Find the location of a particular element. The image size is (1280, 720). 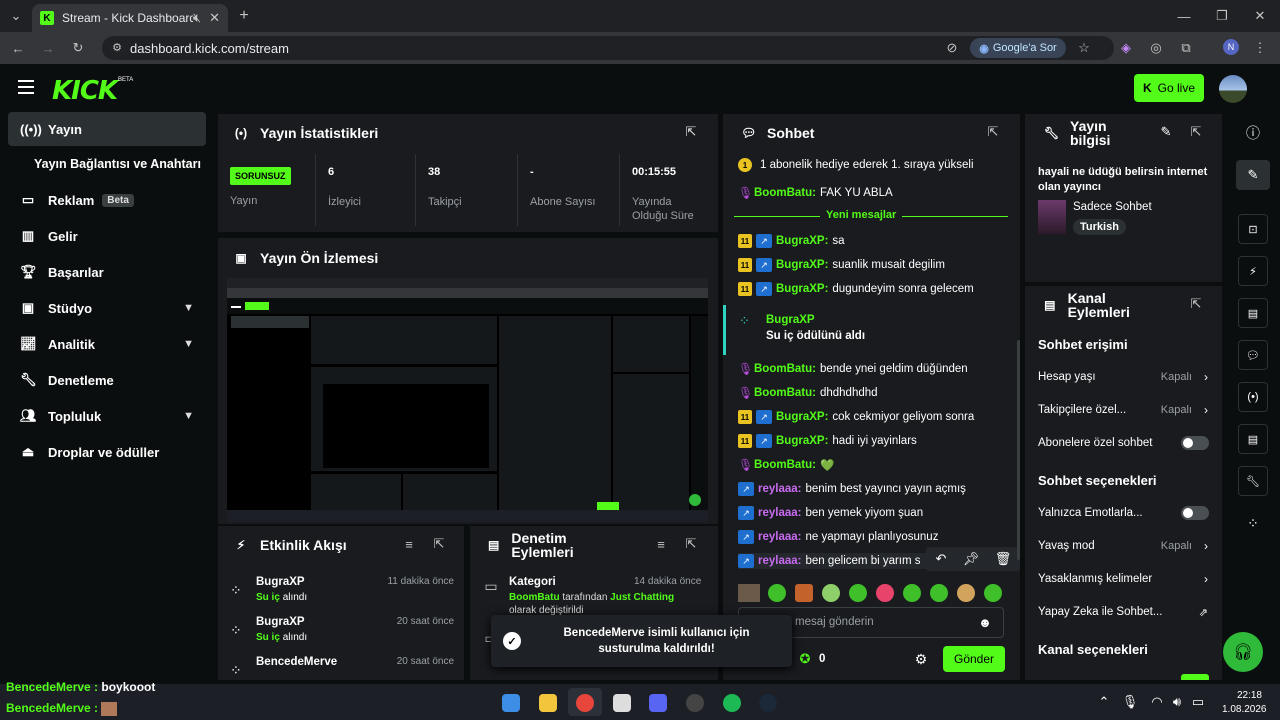

sidebar-item-topluluk: 👥︎ Topluluk ▼ is located at coordinates (107, 416).